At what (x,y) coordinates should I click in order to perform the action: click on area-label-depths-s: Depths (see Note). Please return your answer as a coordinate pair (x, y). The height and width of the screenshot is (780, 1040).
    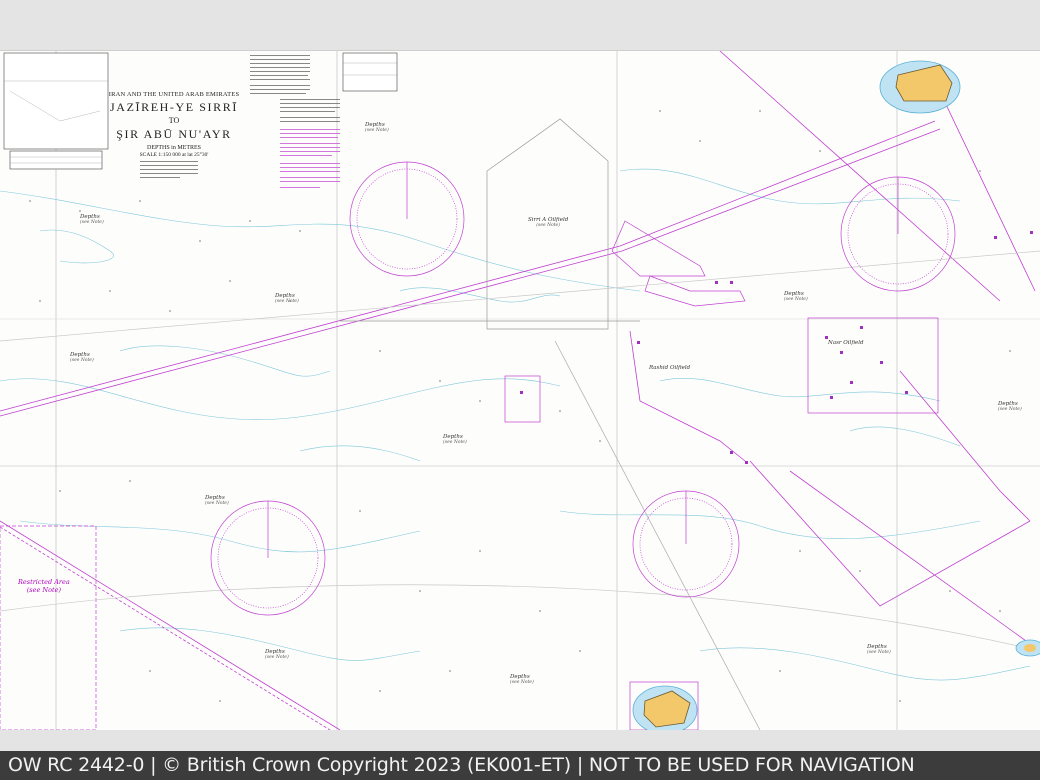
    Looking at the image, I should click on (277, 654).